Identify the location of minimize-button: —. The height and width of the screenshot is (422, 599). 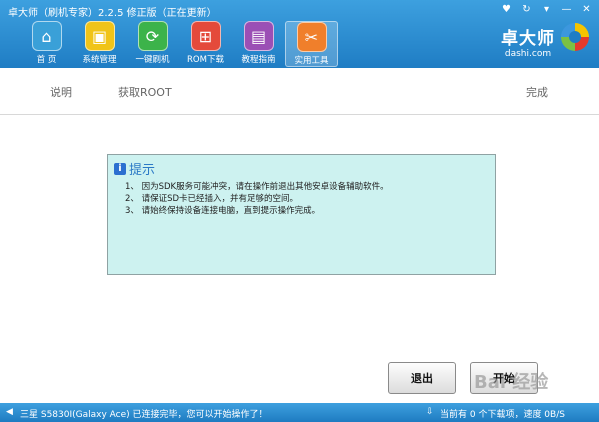
(566, 9).